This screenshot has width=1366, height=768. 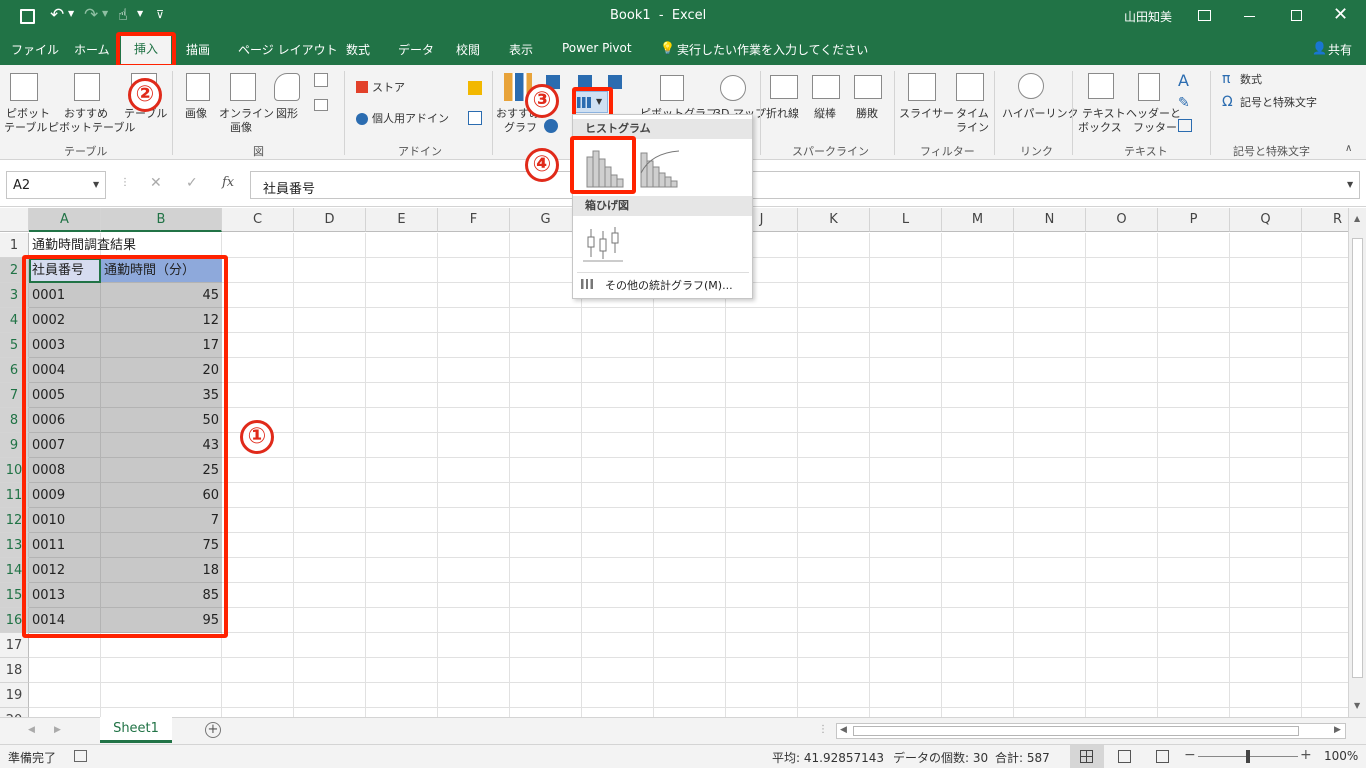 What do you see at coordinates (1050, 220) in the screenshot?
I see `column-header-n: N` at bounding box center [1050, 220].